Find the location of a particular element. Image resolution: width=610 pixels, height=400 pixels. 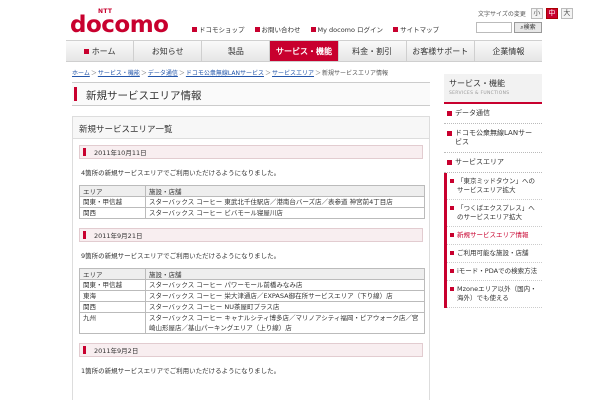

sidebar-item-wlan: ドコモ公衆無線LANサービス is located at coordinates (493, 138).